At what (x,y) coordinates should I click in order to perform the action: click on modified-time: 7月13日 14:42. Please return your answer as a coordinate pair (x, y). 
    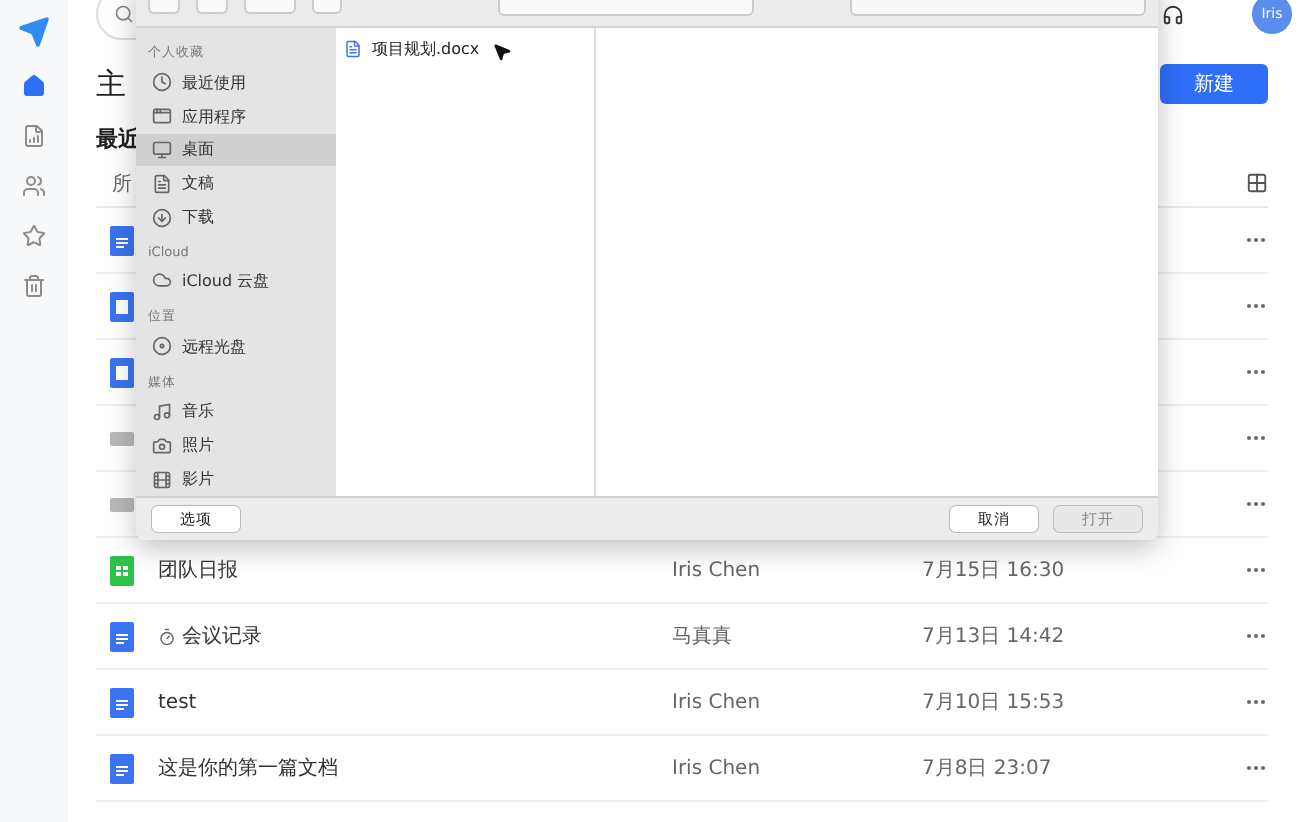
    Looking at the image, I should click on (993, 637).